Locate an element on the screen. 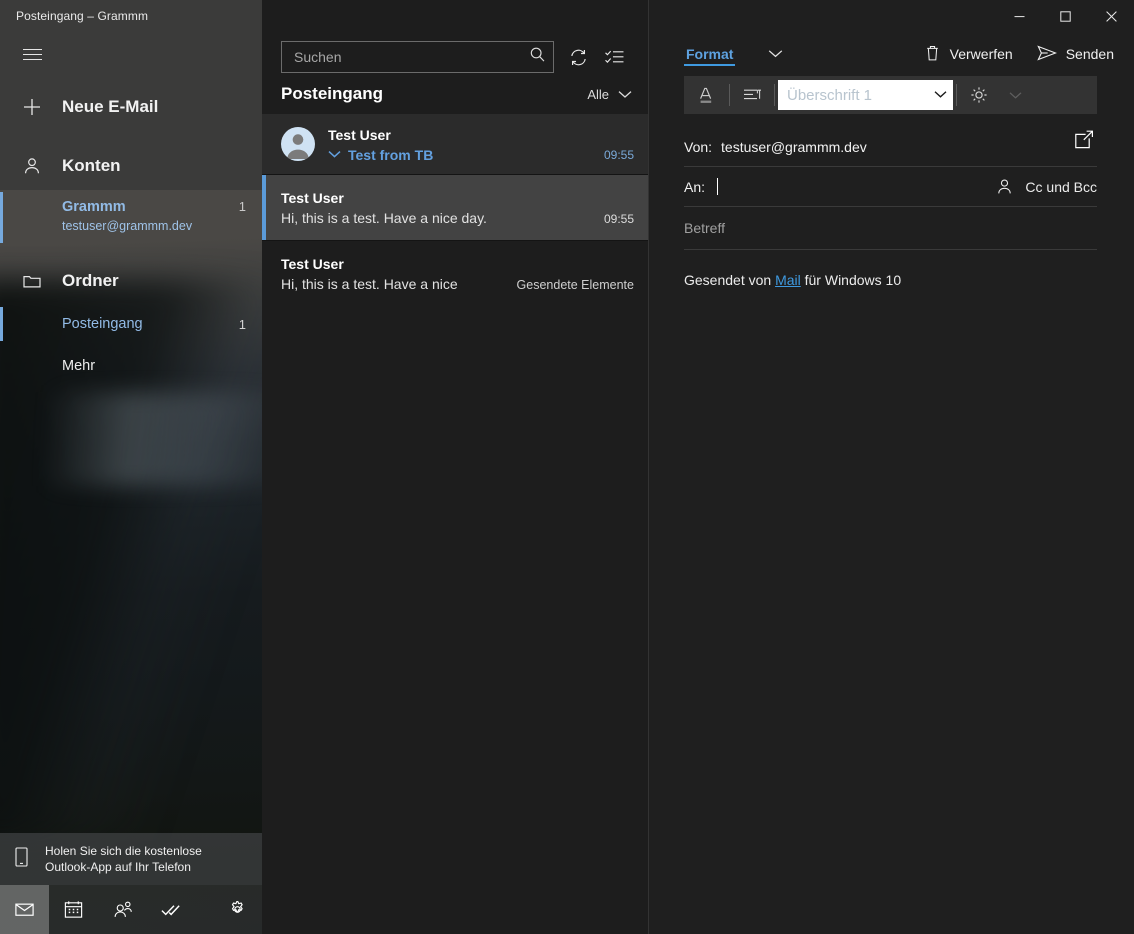  styles-icon is located at coordinates (979, 95).